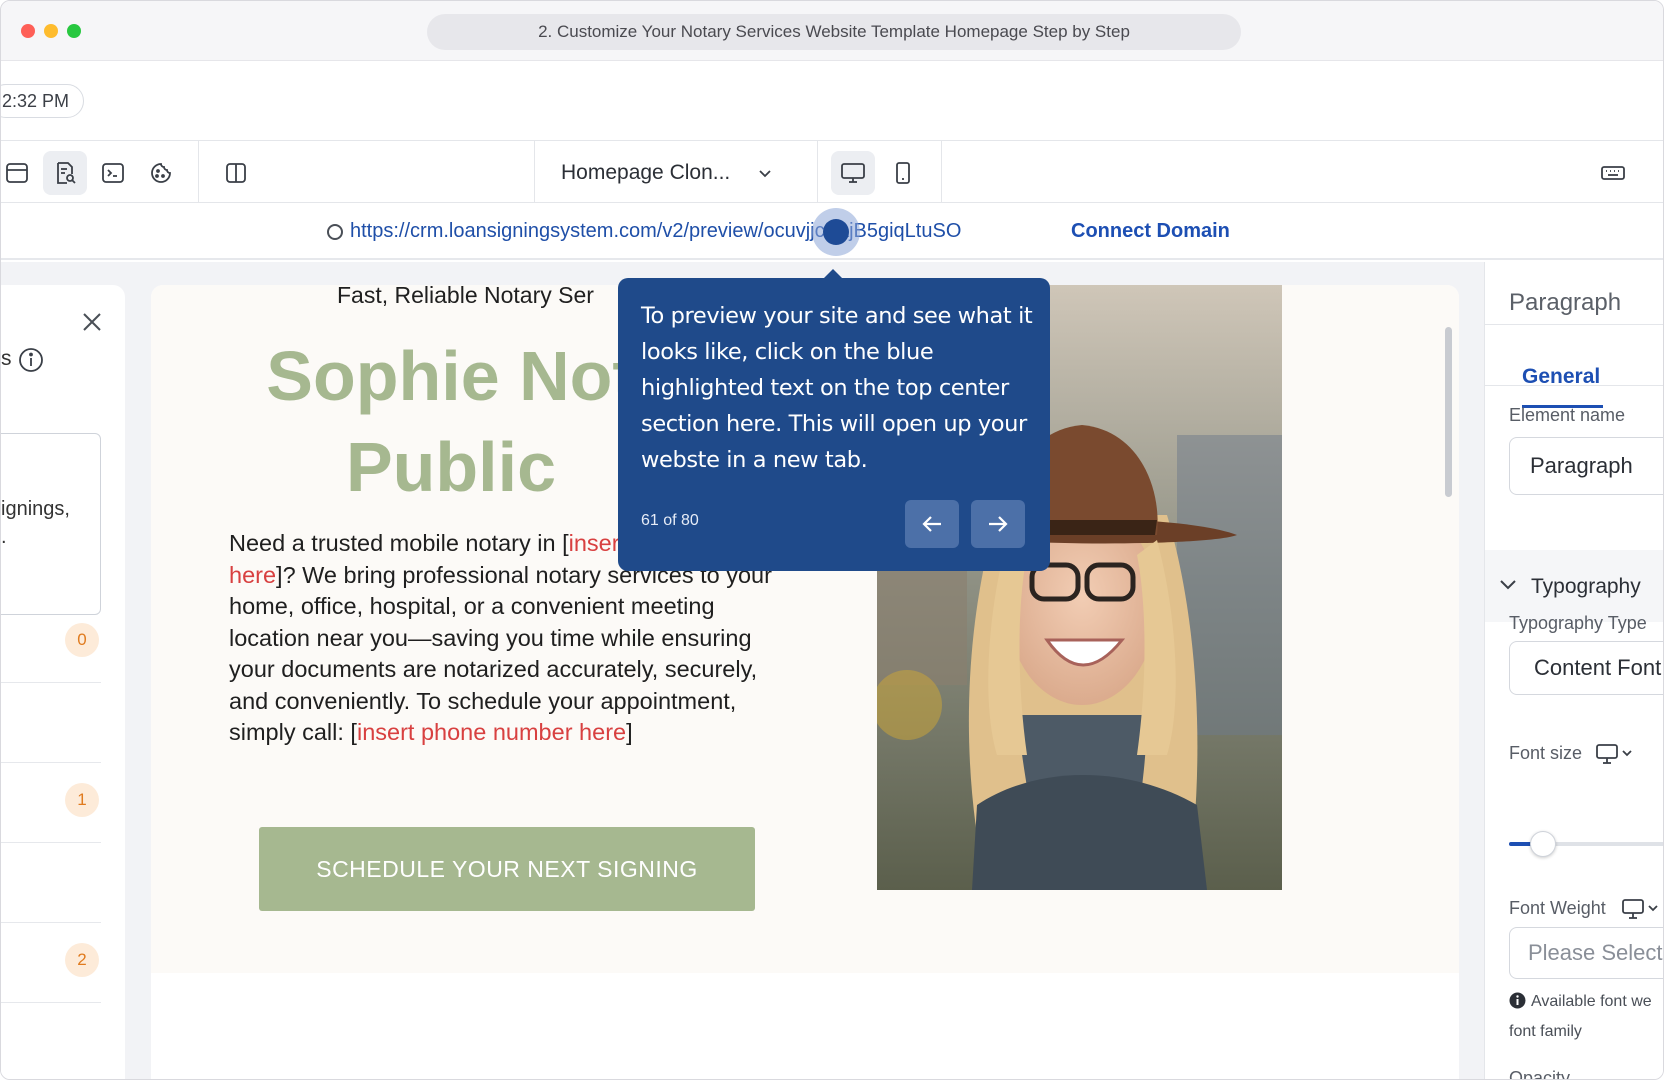 This screenshot has height=1080, width=1664. Describe the element at coordinates (161, 173) in the screenshot. I see `cookie-icon` at that location.